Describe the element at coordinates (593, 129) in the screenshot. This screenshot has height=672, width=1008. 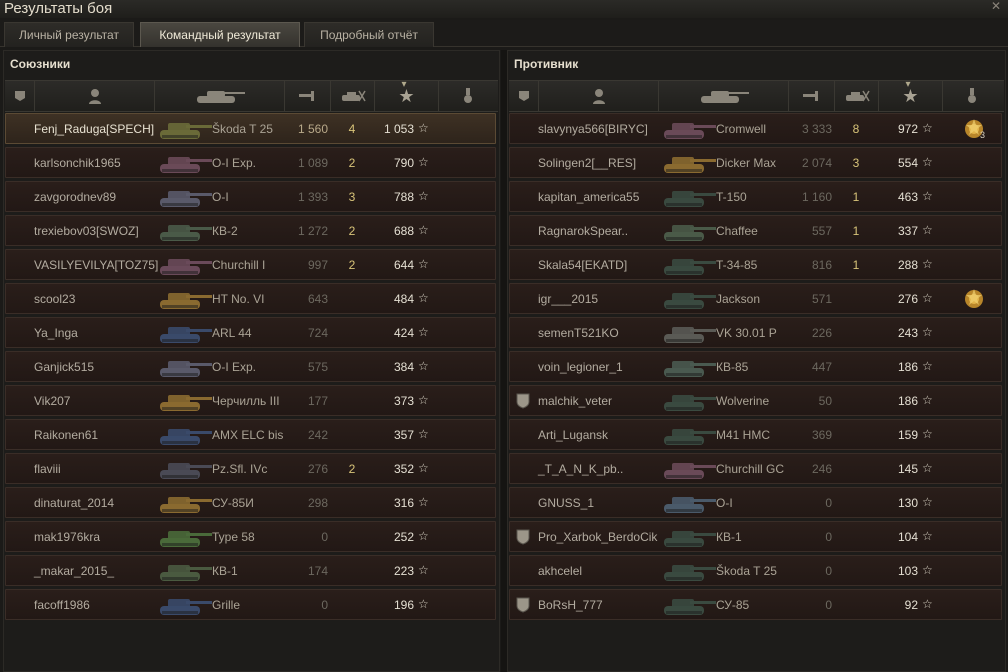
I see `player-name: slavynya566[BIRYC]` at that location.